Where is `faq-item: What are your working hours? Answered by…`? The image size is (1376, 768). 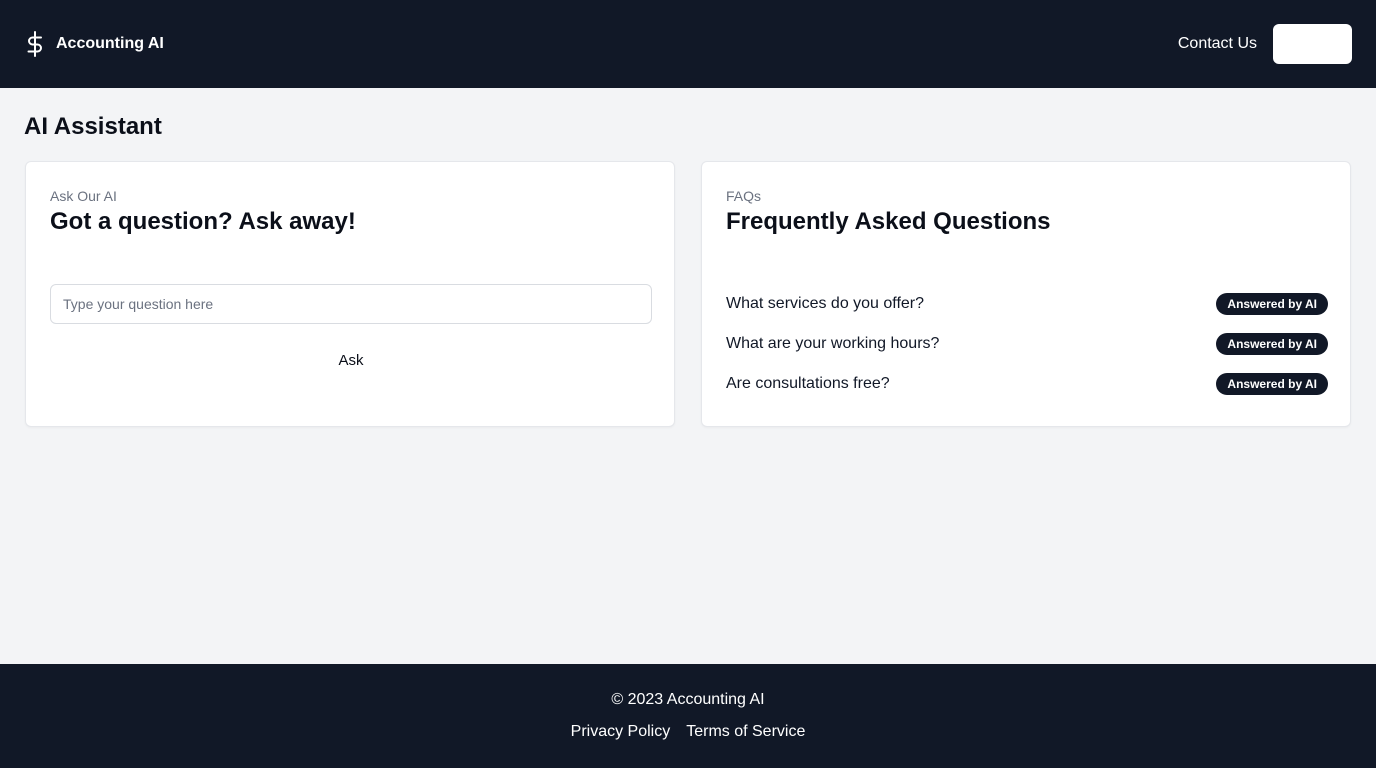 faq-item: What are your working hours? Answered by… is located at coordinates (1027, 344).